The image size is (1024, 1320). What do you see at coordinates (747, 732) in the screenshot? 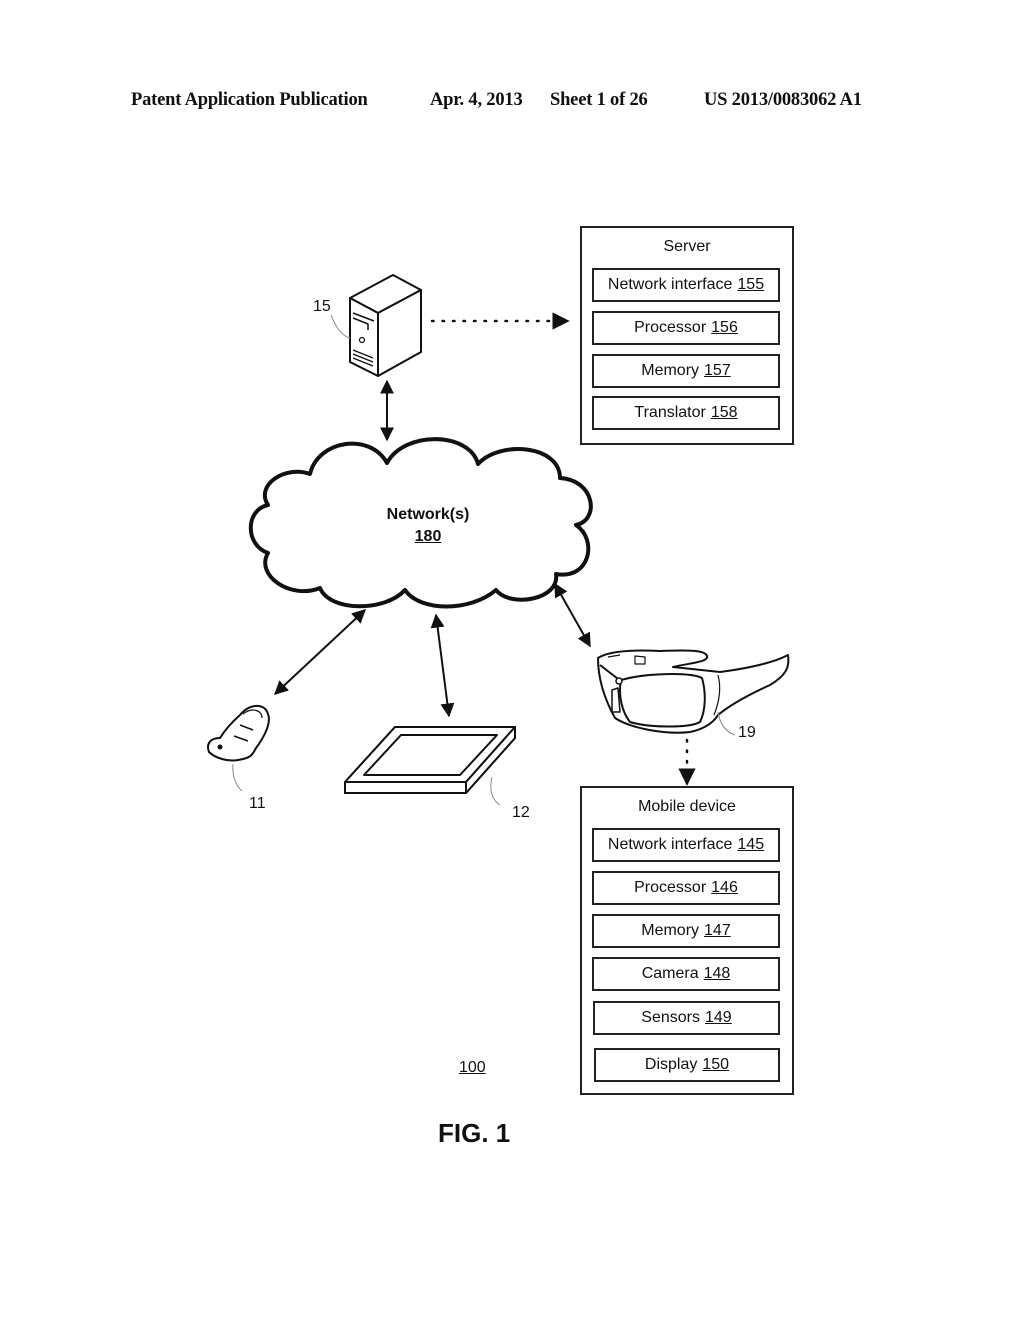
I see `ref-glasses: 19` at bounding box center [747, 732].